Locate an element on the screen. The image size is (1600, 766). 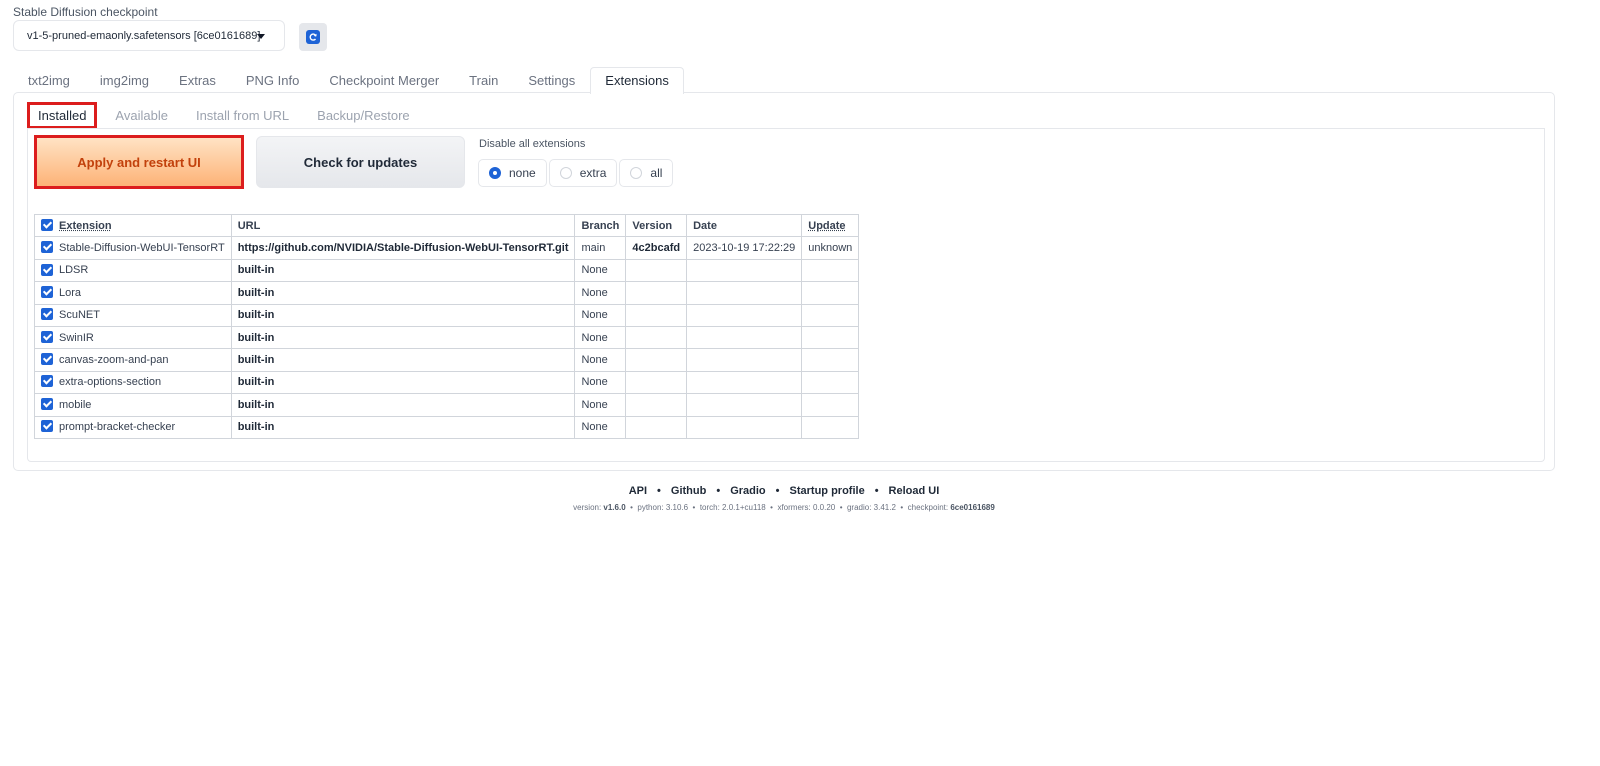
extension-cell: canvas-zoom-and-pan is located at coordinates (133, 360).